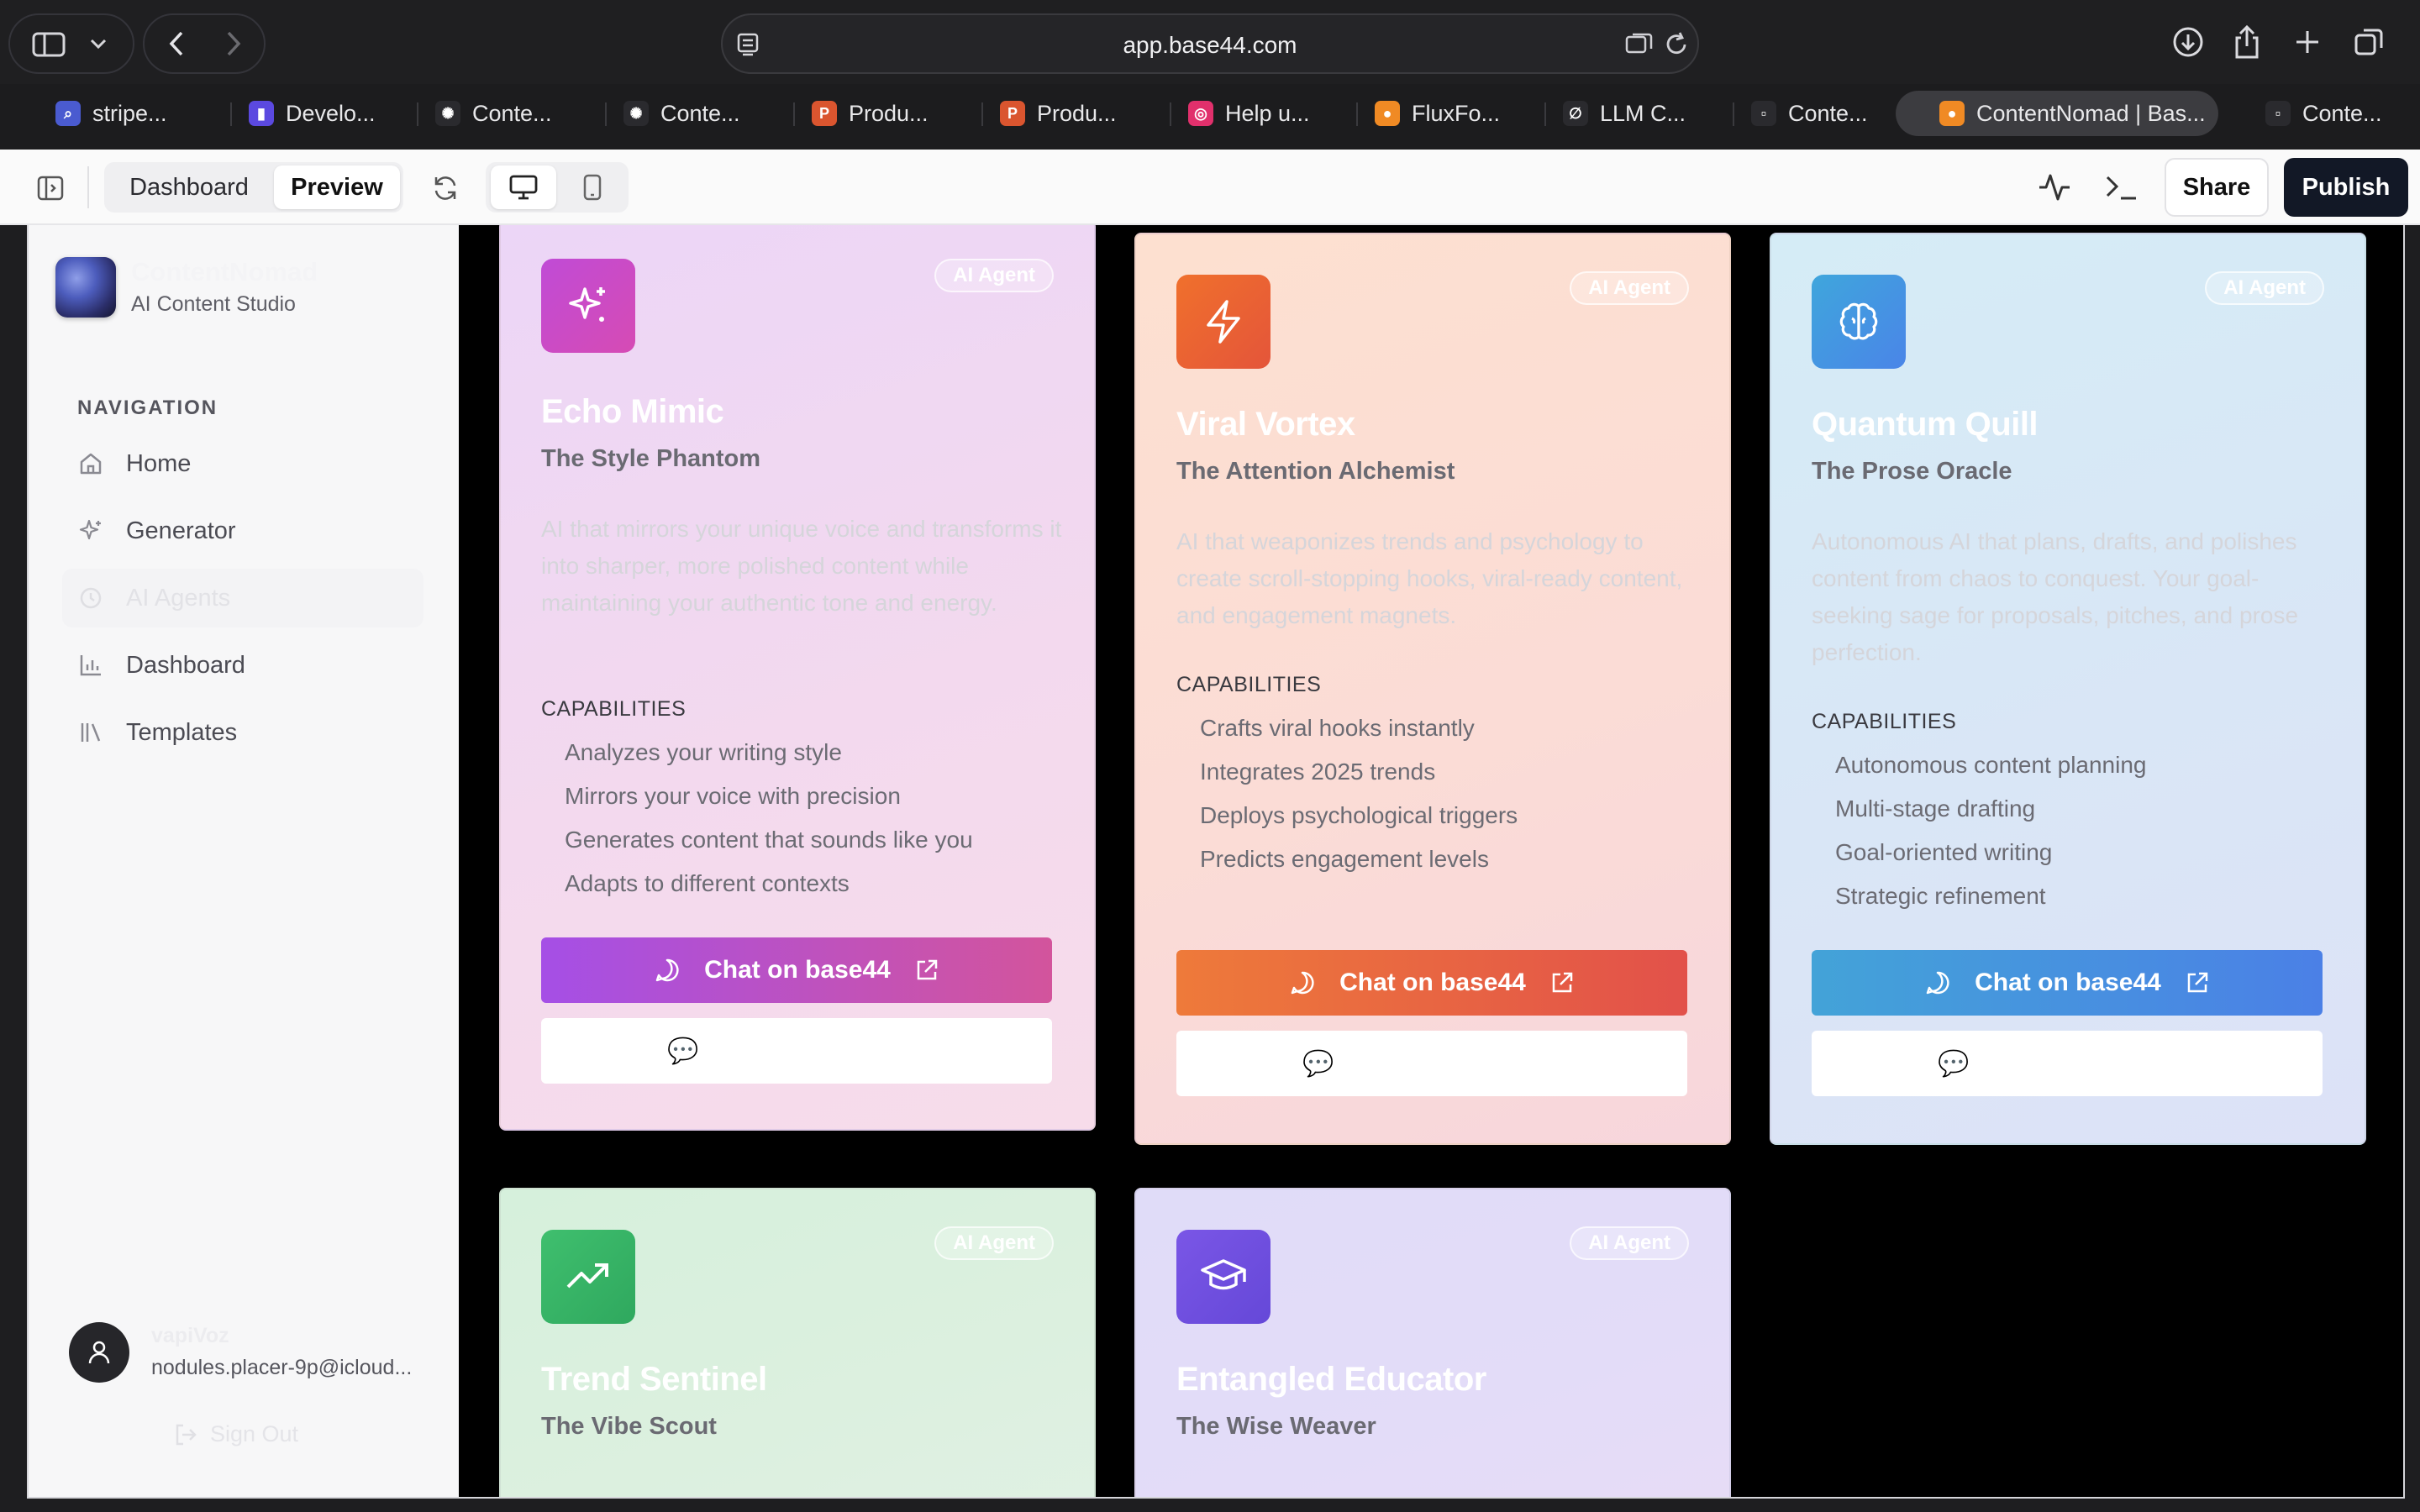 The width and height of the screenshot is (2420, 1512). Describe the element at coordinates (1944, 852) in the screenshot. I see `capability-item: Goal-oriented writing` at that location.